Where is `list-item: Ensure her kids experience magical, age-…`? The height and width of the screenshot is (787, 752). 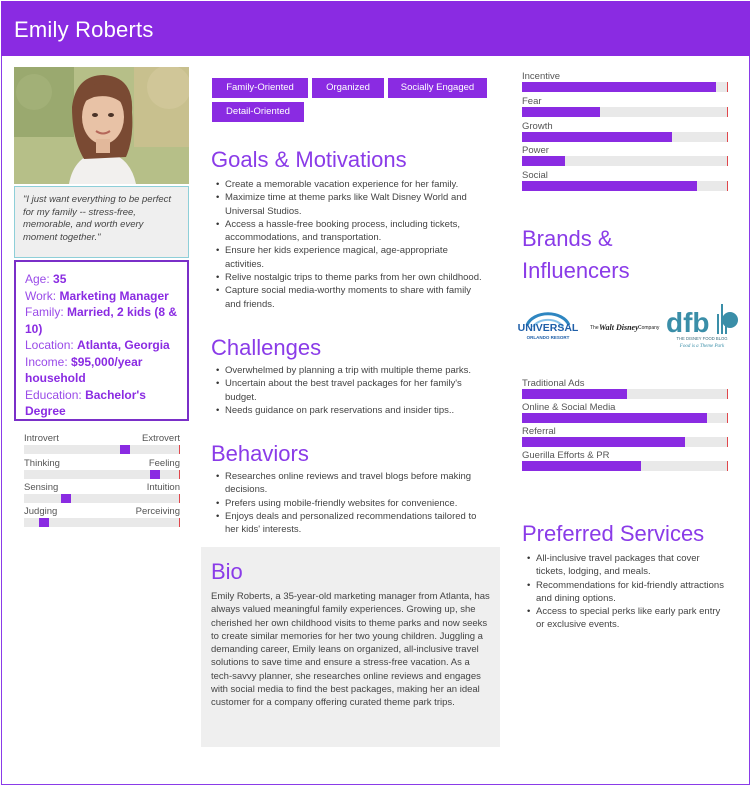
list-item: Ensure her kids experience magical, age-… is located at coordinates (351, 257).